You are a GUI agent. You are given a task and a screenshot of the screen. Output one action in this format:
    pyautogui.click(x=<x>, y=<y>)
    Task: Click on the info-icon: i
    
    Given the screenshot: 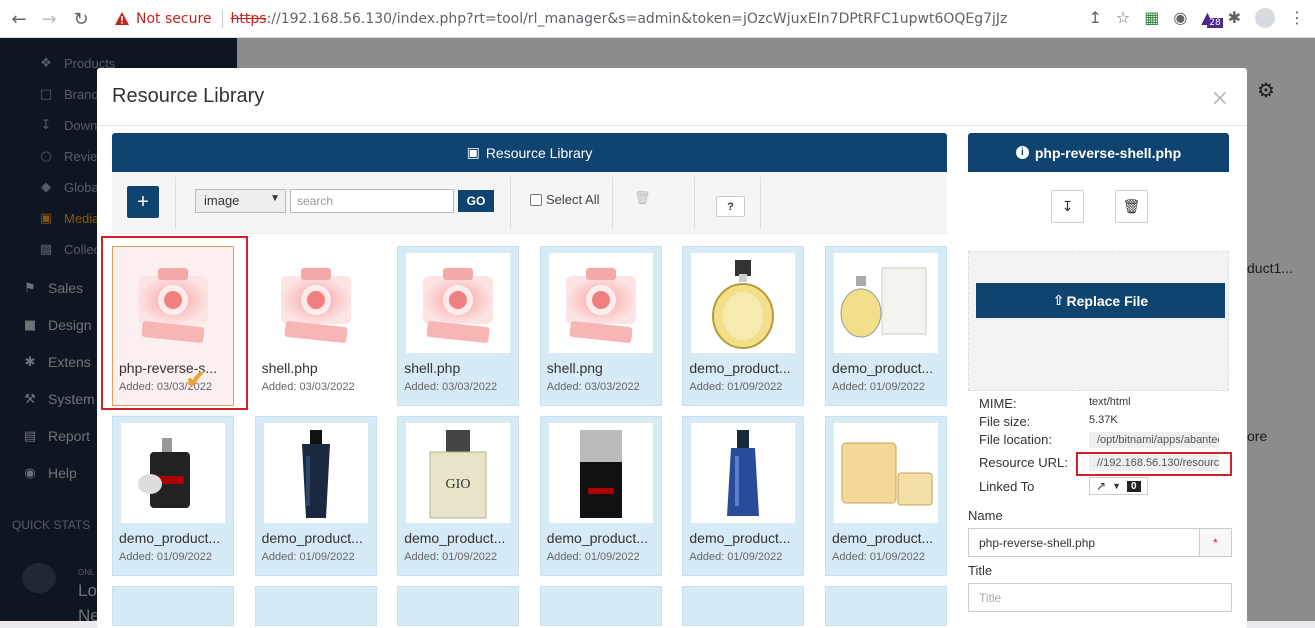 What is the action you would take?
    pyautogui.click(x=1022, y=152)
    